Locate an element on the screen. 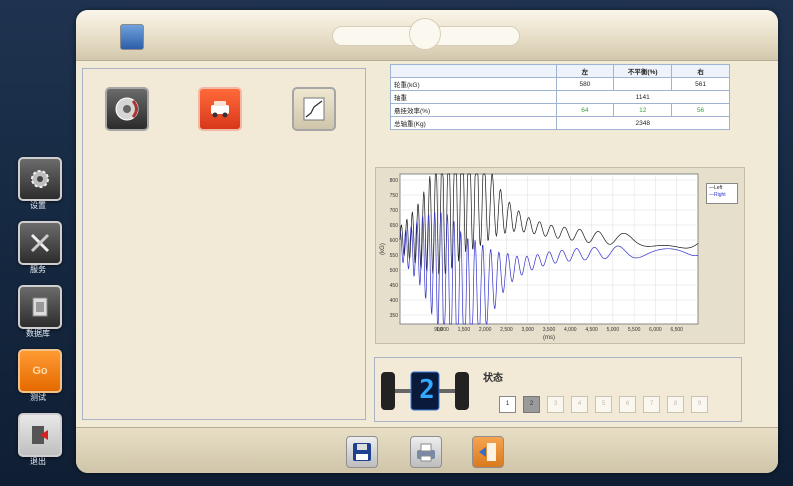 This screenshot has height=486, width=793. tools-icon is located at coordinates (40, 243).